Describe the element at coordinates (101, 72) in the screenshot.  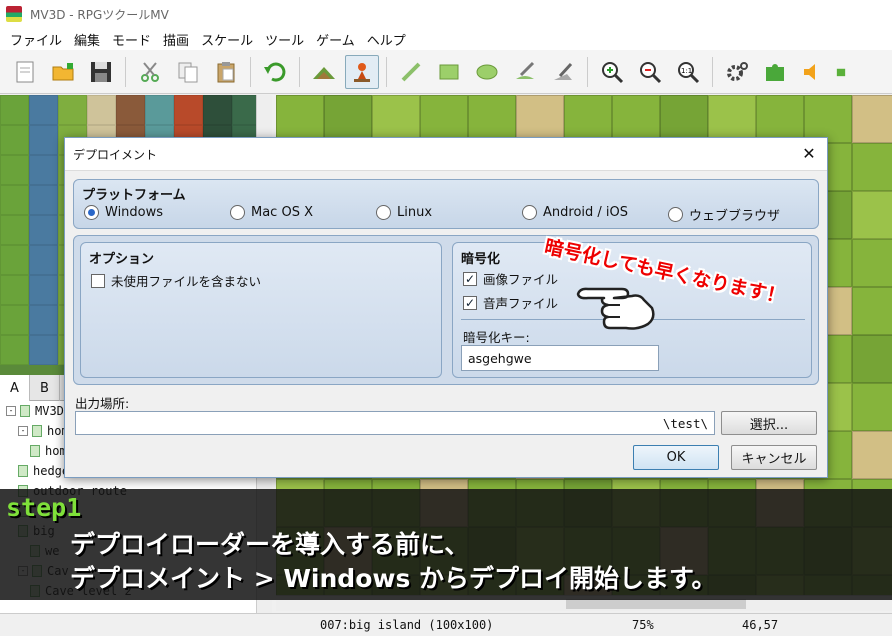
I see `save-icon` at that location.